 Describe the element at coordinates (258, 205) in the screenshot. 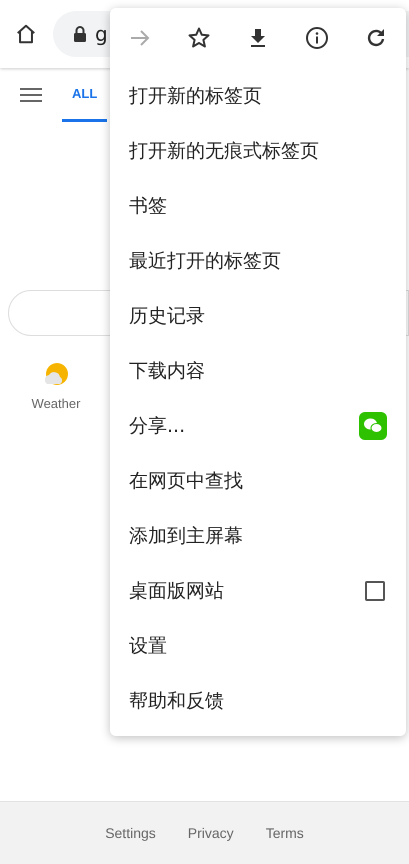

I see `menu-item: 书签` at that location.